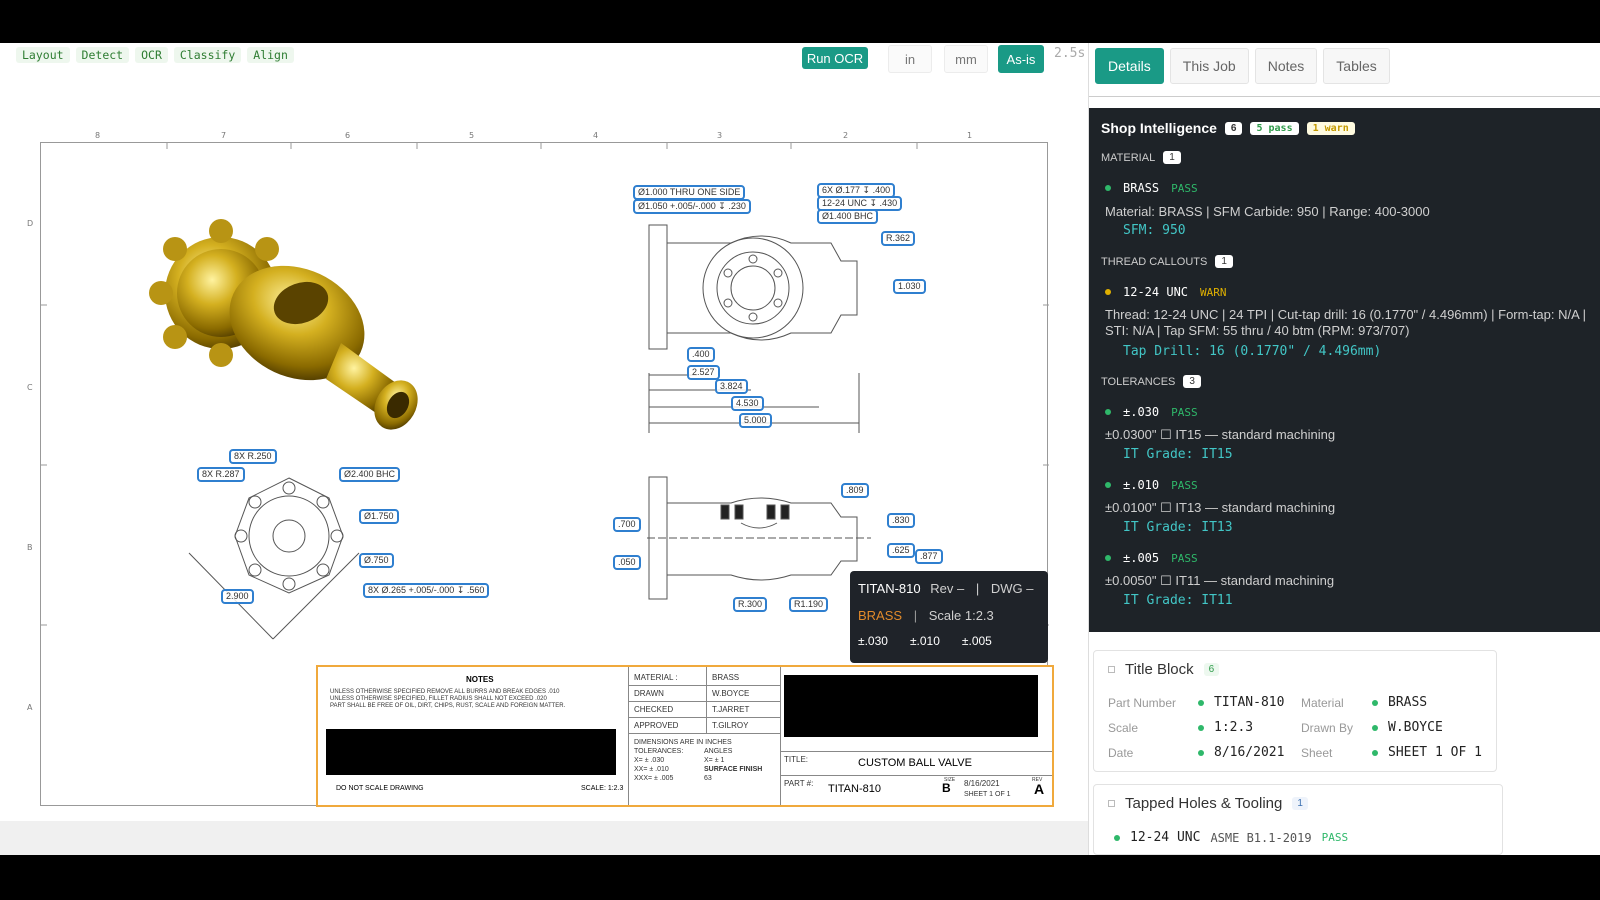 This screenshot has width=1600, height=900. I want to click on run-ocr-button: Run OCR, so click(835, 58).